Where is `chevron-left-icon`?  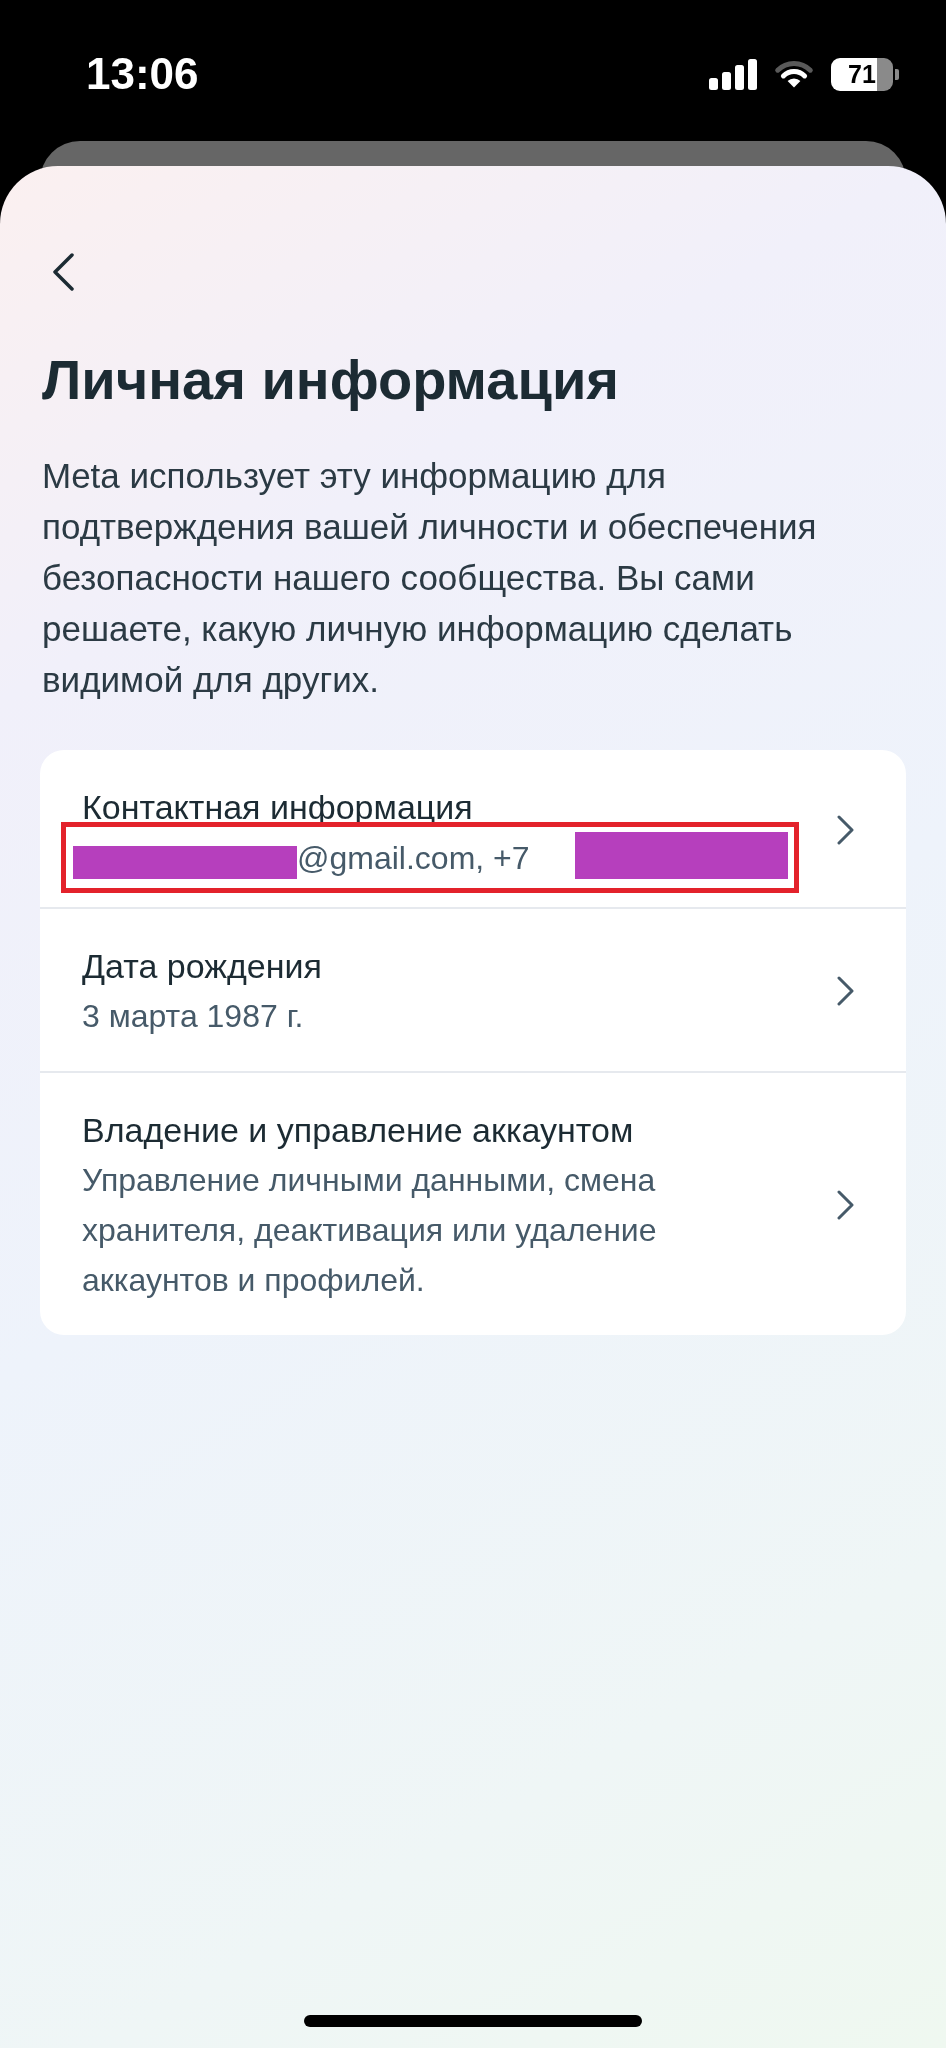 chevron-left-icon is located at coordinates (63, 272).